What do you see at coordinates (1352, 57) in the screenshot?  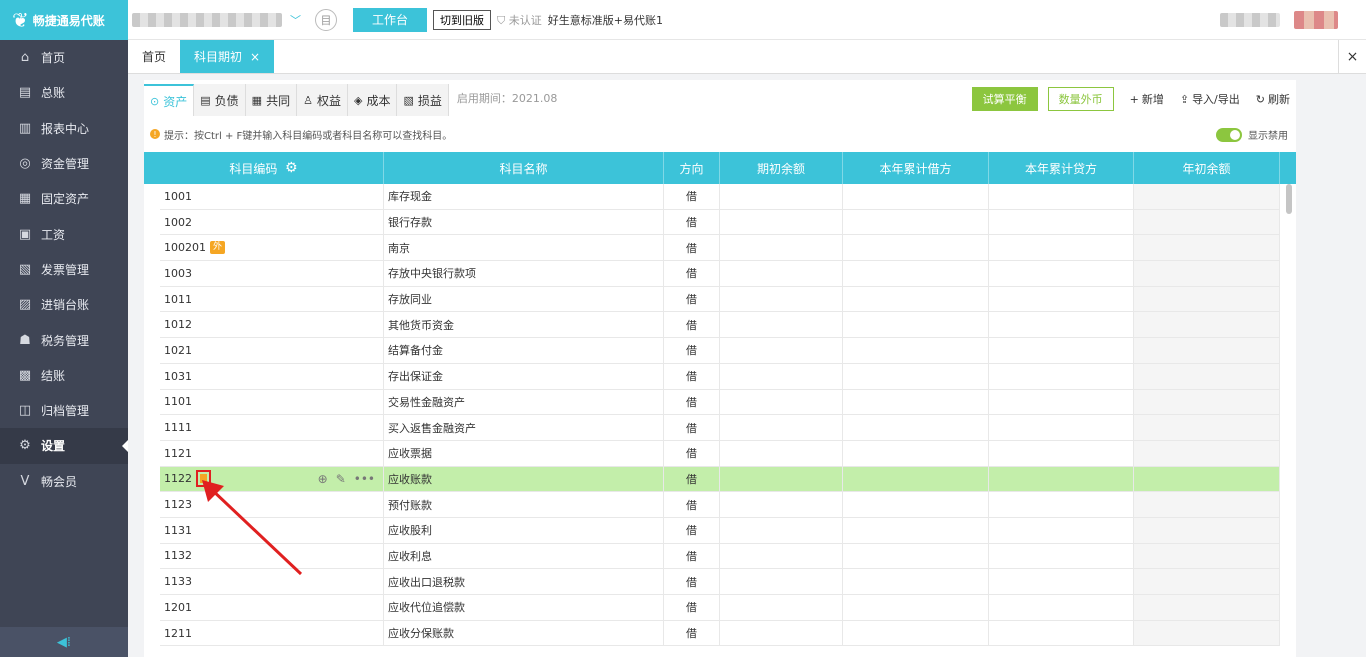 I see `close-all-tabs-button: ×` at bounding box center [1352, 57].